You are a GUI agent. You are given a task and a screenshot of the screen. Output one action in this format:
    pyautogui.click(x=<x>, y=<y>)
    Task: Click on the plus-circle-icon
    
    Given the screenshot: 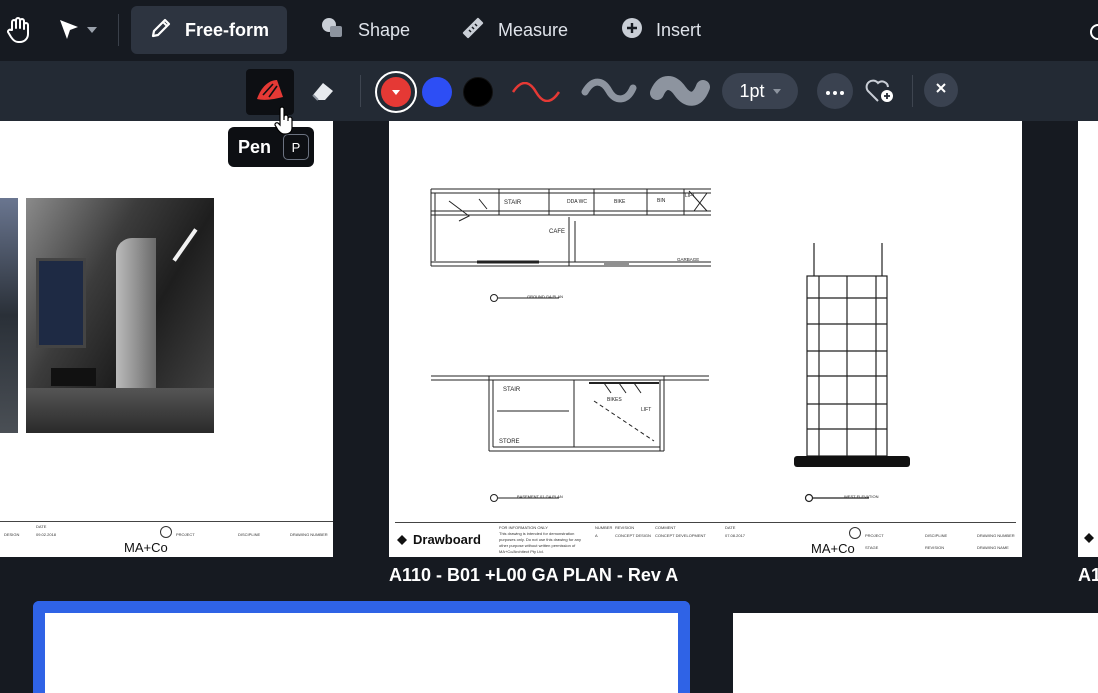 What is the action you would take?
    pyautogui.click(x=632, y=30)
    